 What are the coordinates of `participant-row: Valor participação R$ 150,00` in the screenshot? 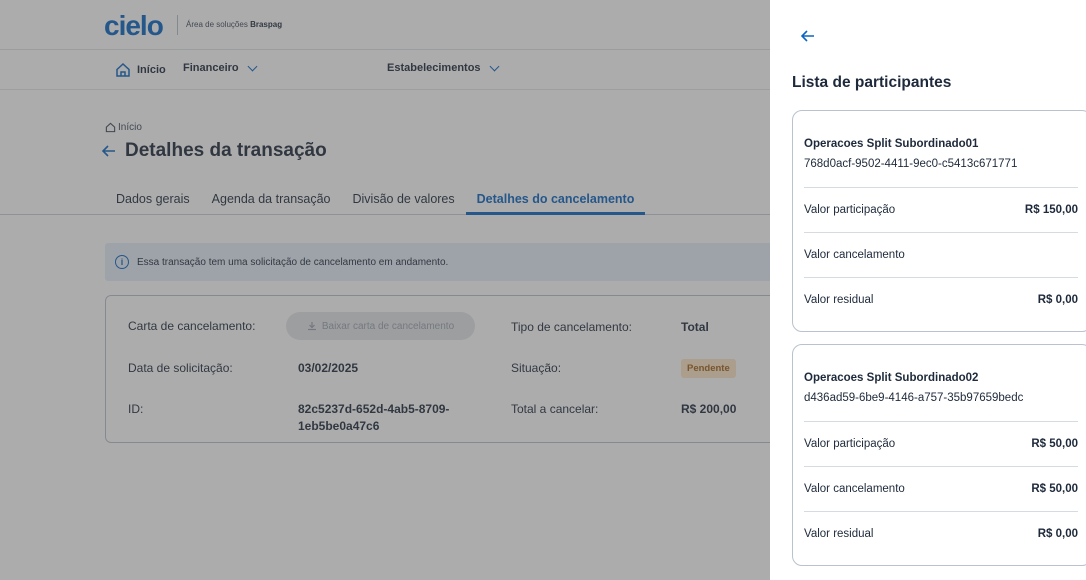 It's located at (941, 209).